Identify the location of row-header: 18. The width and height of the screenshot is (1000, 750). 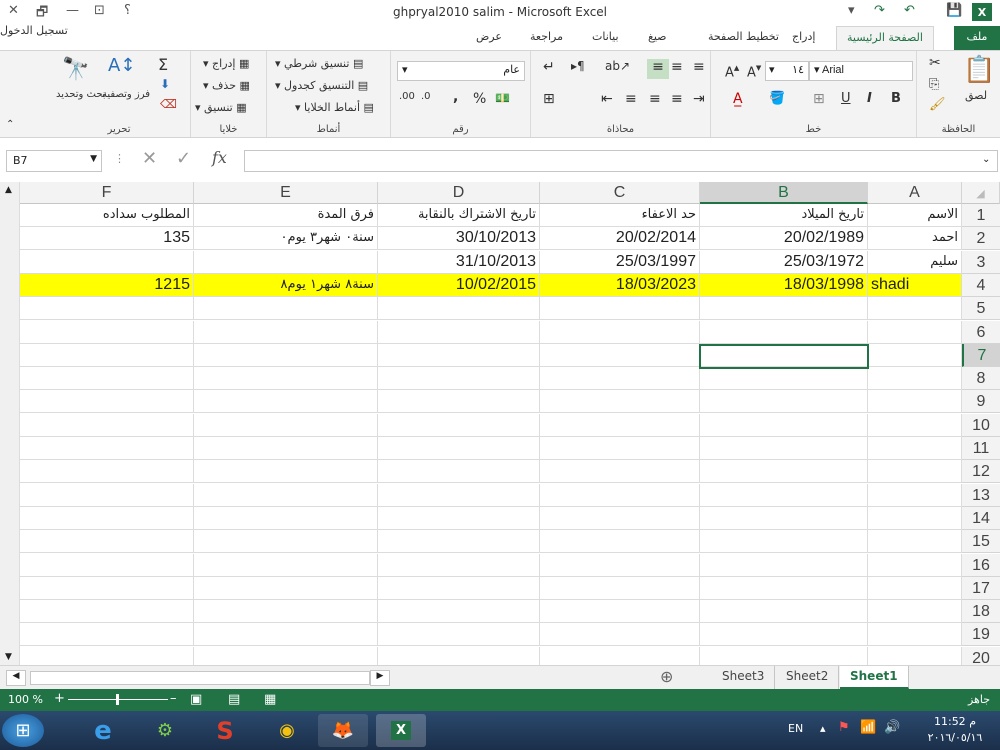
(981, 612).